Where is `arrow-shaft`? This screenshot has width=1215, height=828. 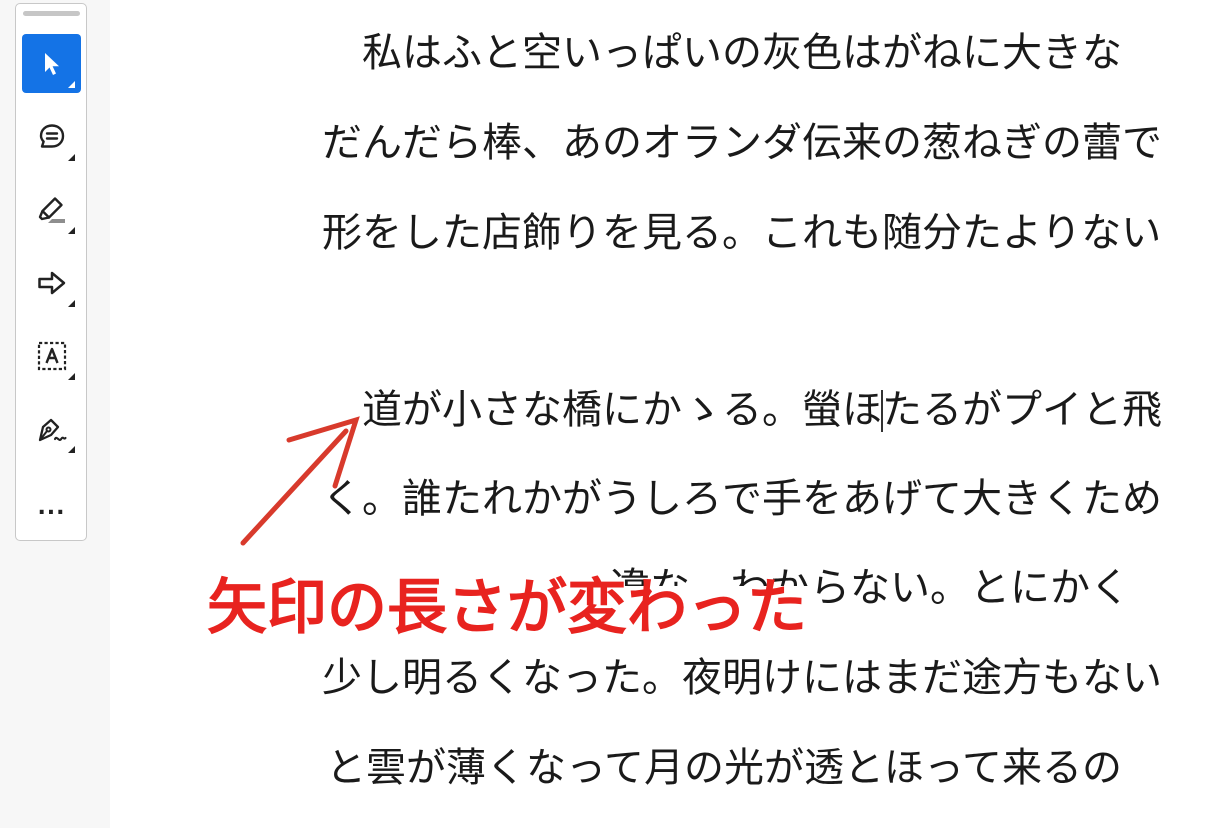
arrow-shaft is located at coordinates (294, 487).